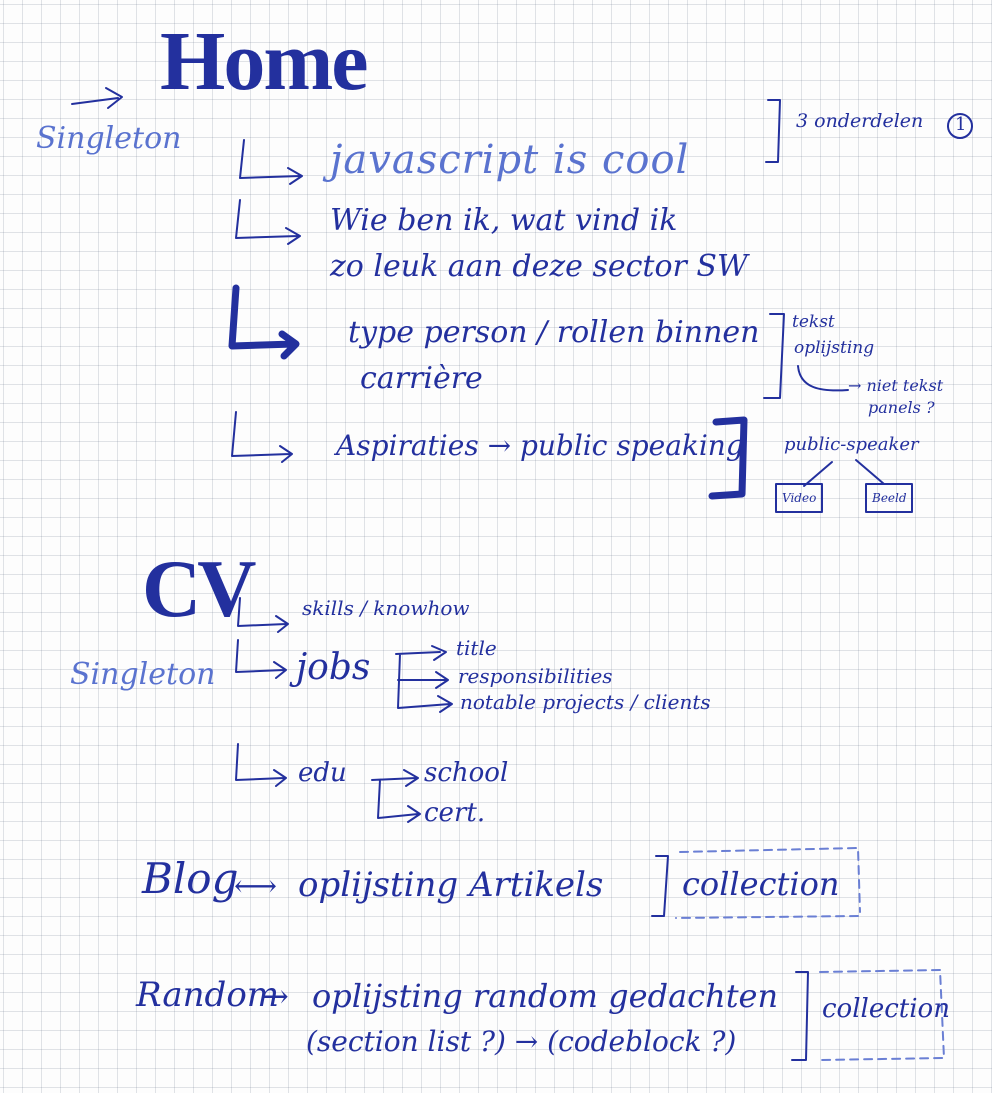 Image resolution: width=992 pixels, height=1093 pixels. Describe the element at coordinates (143, 674) in the screenshot. I see `cv-singleton-label: Singleton` at that location.